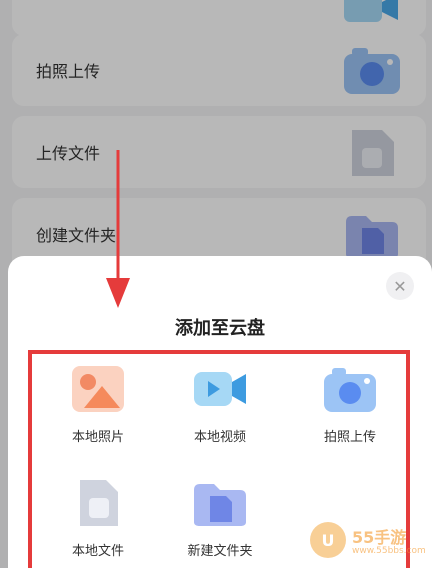  I want to click on option-new-folder: 新建文件夹, so click(220, 518).